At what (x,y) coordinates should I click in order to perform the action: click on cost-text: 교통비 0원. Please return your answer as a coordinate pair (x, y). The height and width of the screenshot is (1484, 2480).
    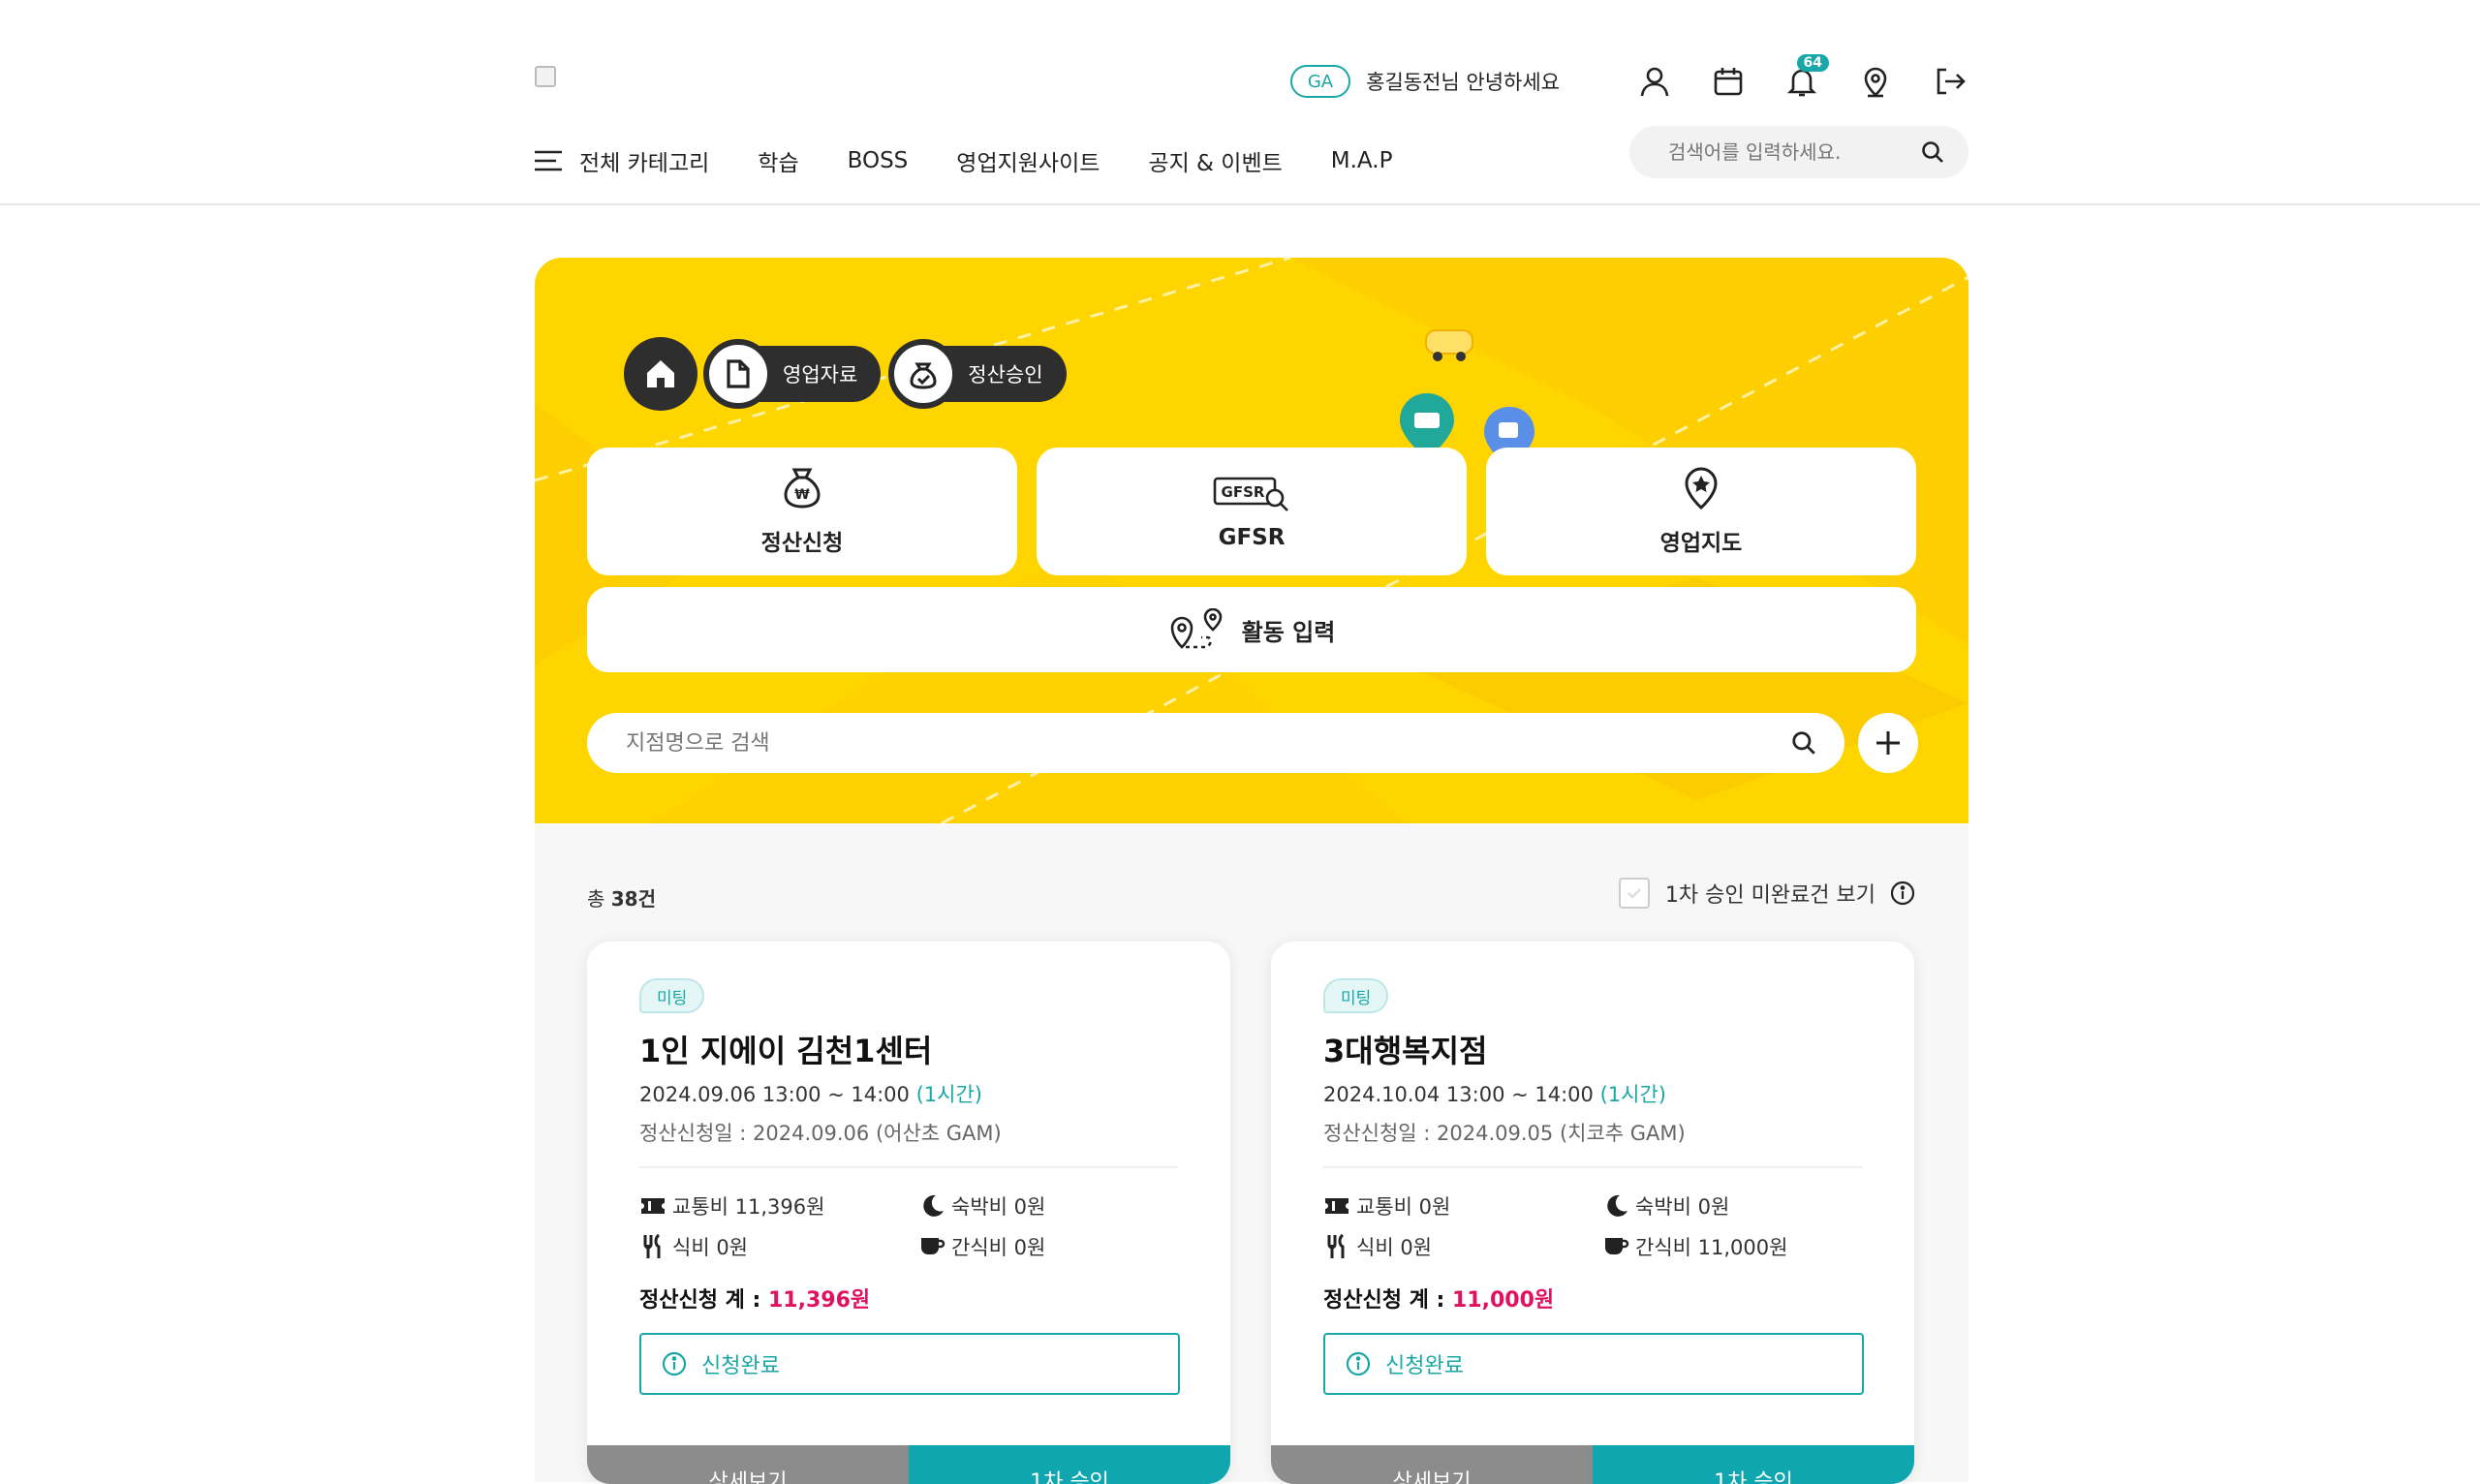
    Looking at the image, I should click on (1403, 1207).